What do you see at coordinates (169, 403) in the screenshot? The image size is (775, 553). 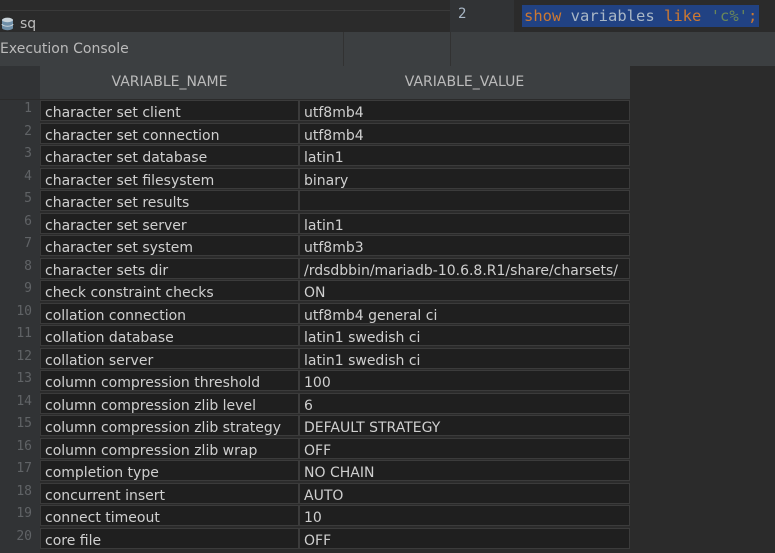 I see `cell-variable-name: column compression zlib level` at bounding box center [169, 403].